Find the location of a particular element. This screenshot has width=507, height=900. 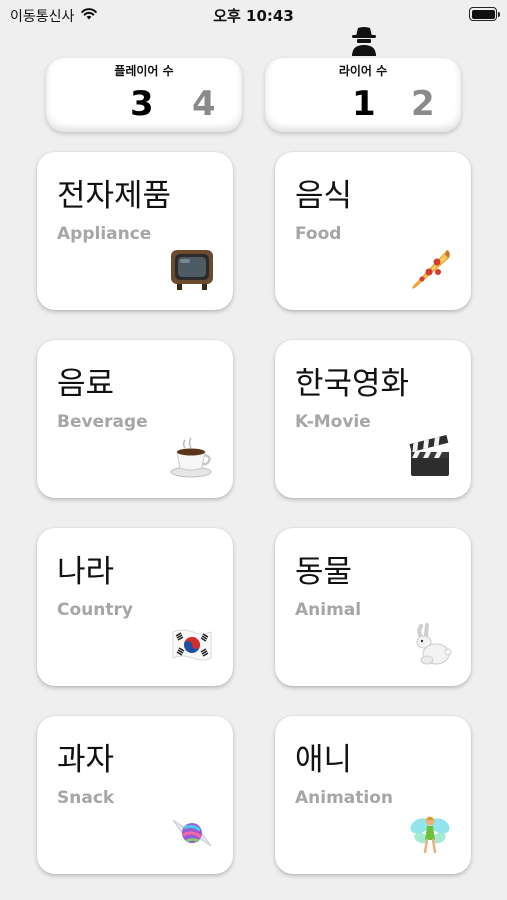

category-subtitle: Beverage is located at coordinates (102, 422).